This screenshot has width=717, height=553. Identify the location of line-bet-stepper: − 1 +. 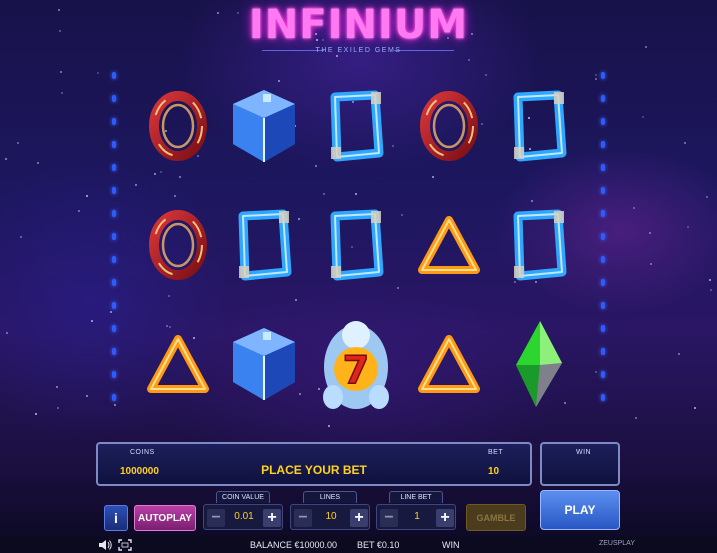
(416, 517).